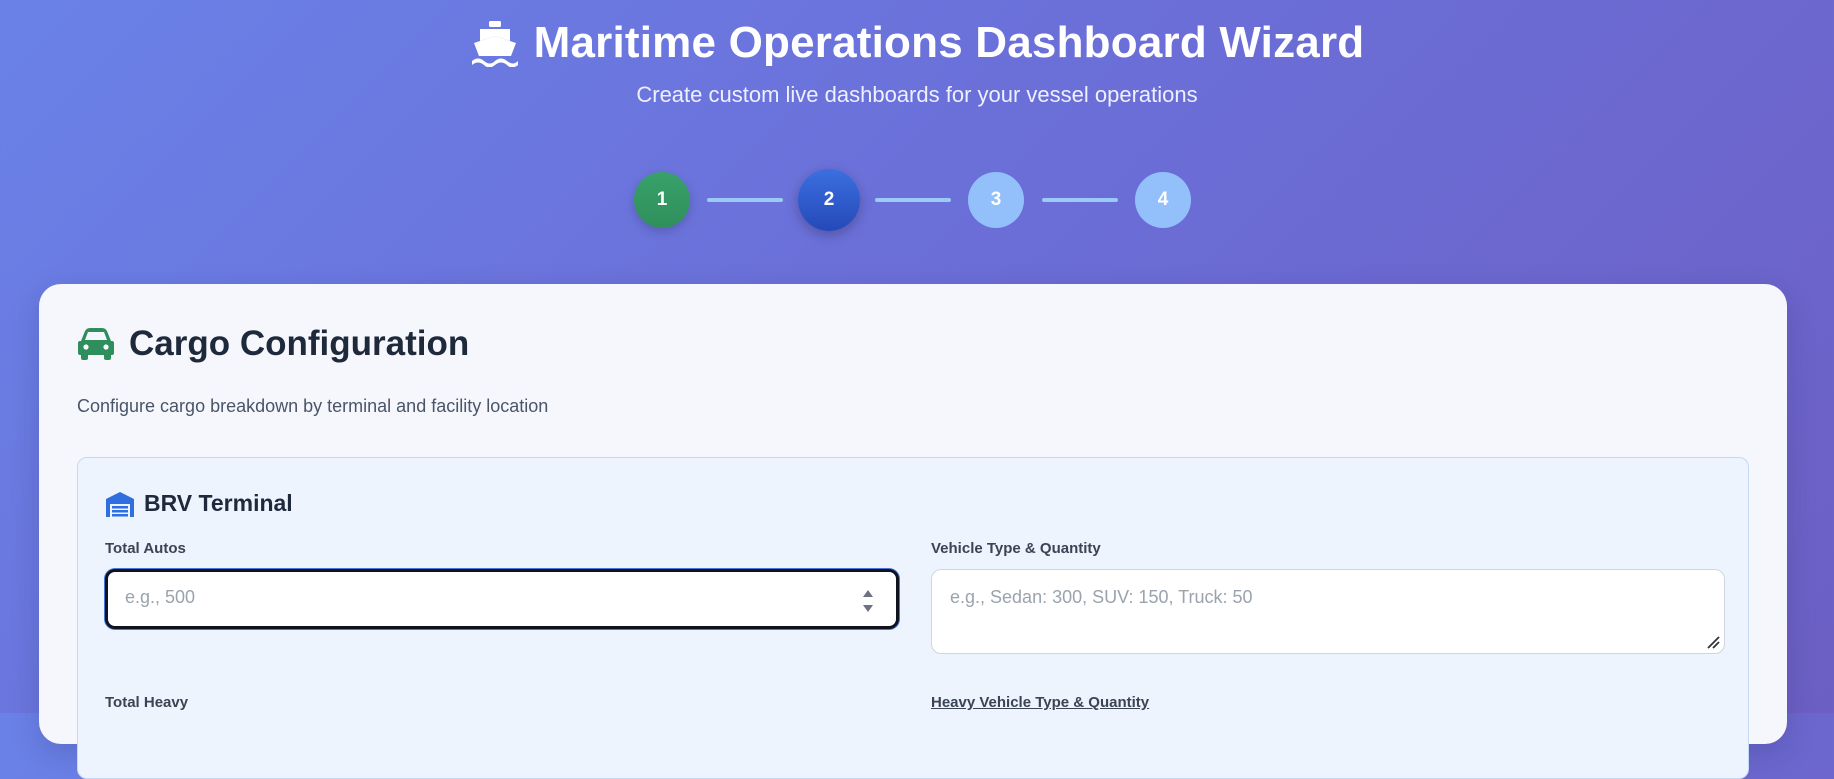  What do you see at coordinates (1016, 548) in the screenshot?
I see `vehicle-type-label: Vehicle Type & Quantity` at bounding box center [1016, 548].